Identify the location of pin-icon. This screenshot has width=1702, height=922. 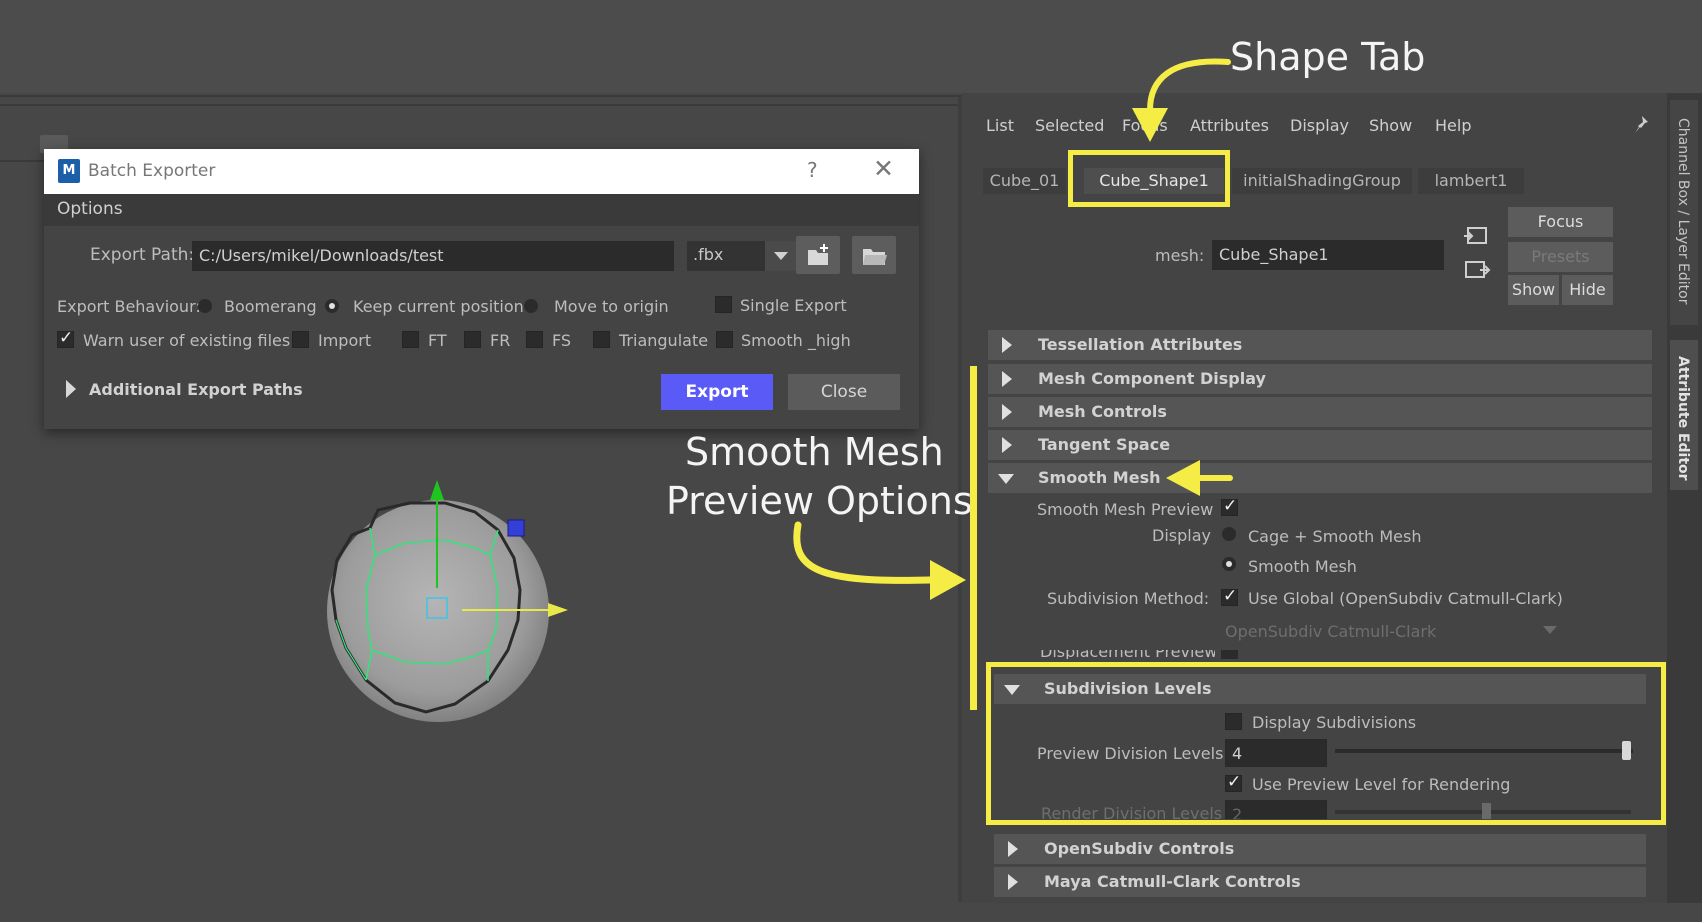
(1642, 125).